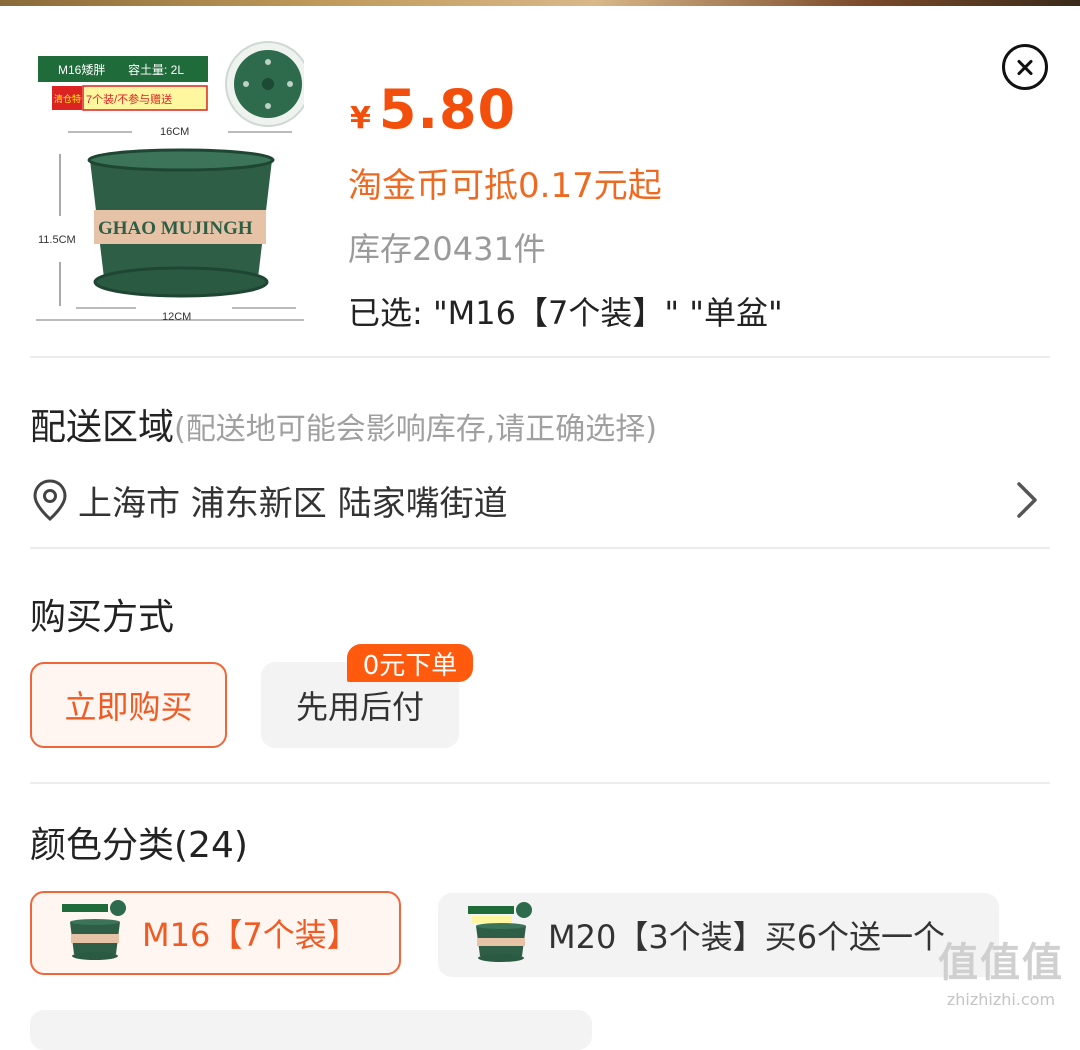  Describe the element at coordinates (1025, 67) in the screenshot. I see `close-icon` at that location.